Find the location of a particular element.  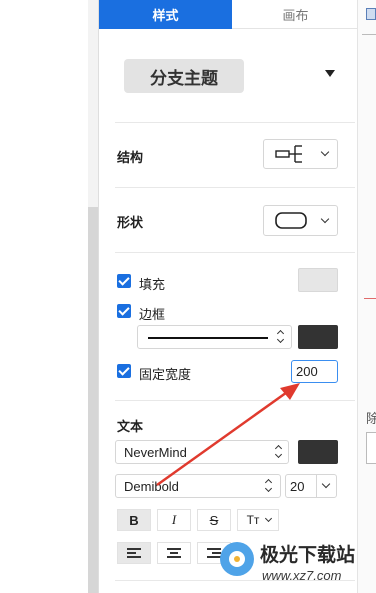

panel-tabs: 样式 画布 is located at coordinates (228, 14).